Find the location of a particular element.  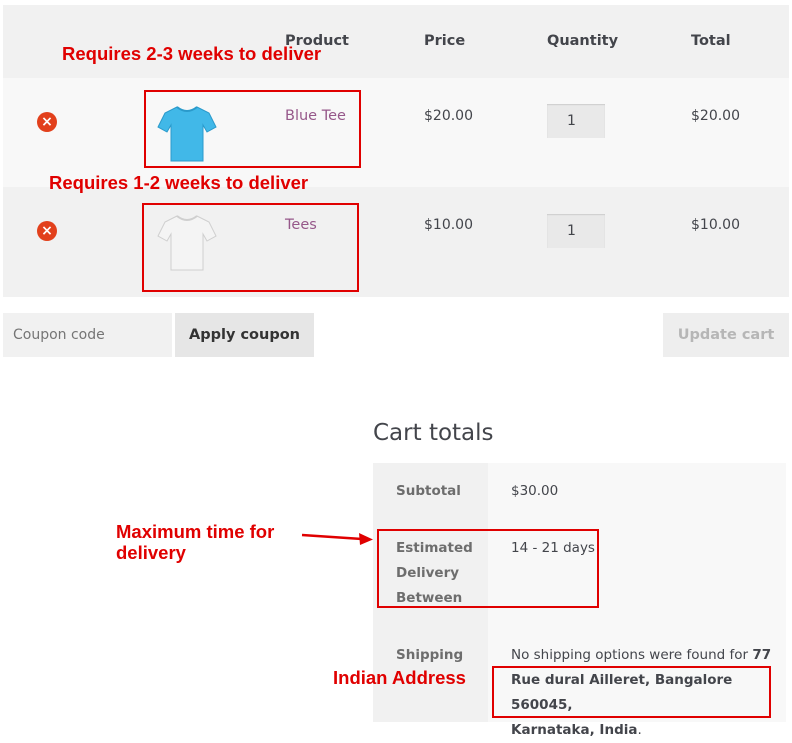

cart-row-blue-tee is located at coordinates (396, 132).